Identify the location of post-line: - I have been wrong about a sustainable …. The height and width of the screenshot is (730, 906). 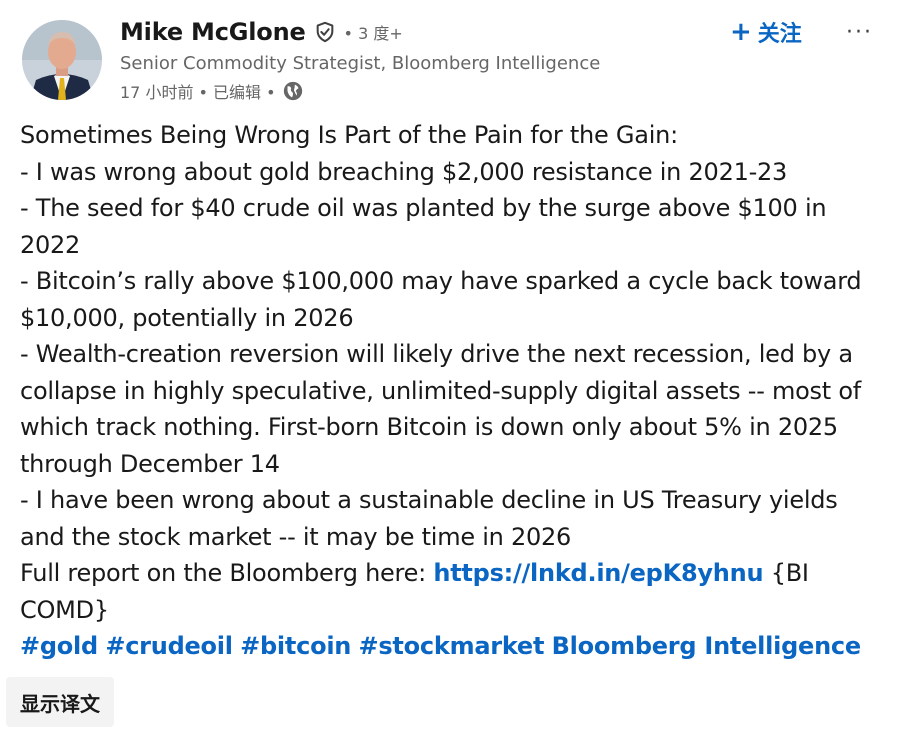
(429, 500).